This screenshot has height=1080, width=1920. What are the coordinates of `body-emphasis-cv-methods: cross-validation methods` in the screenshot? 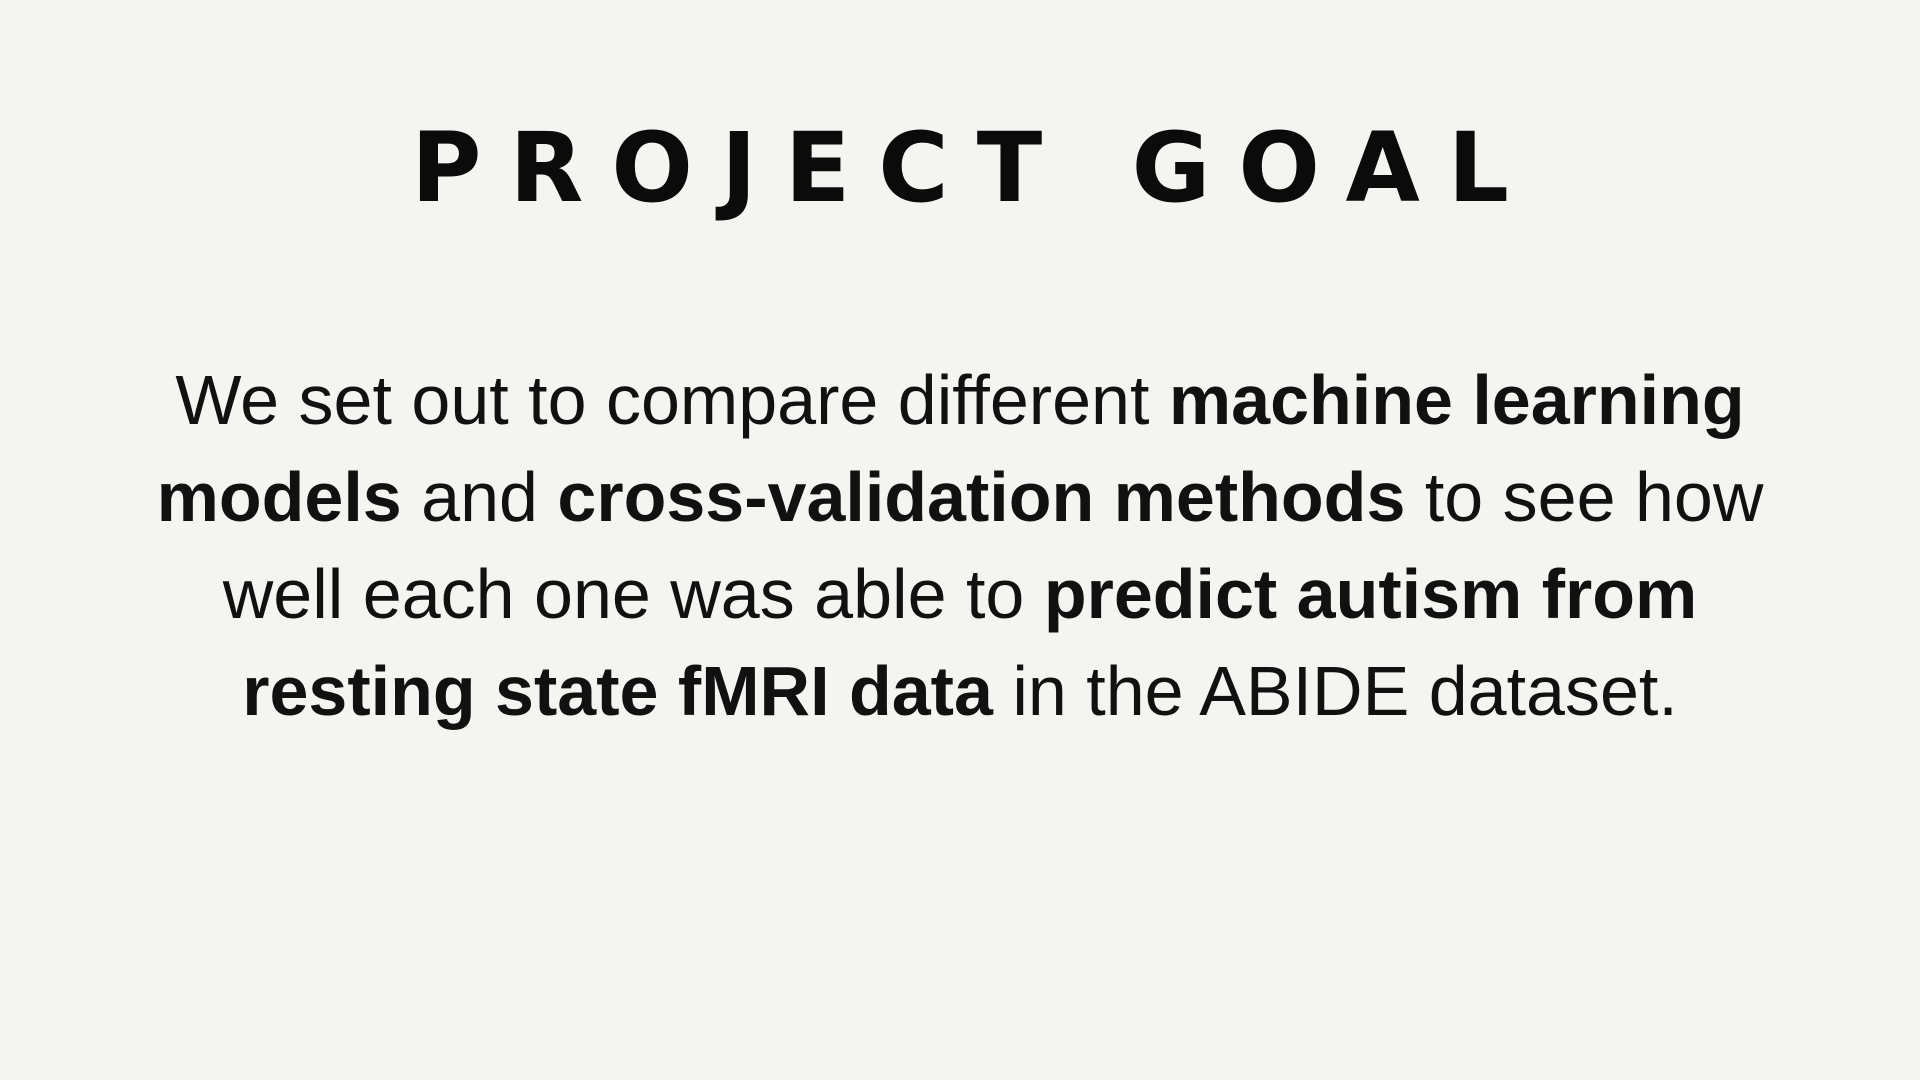 It's located at (981, 497).